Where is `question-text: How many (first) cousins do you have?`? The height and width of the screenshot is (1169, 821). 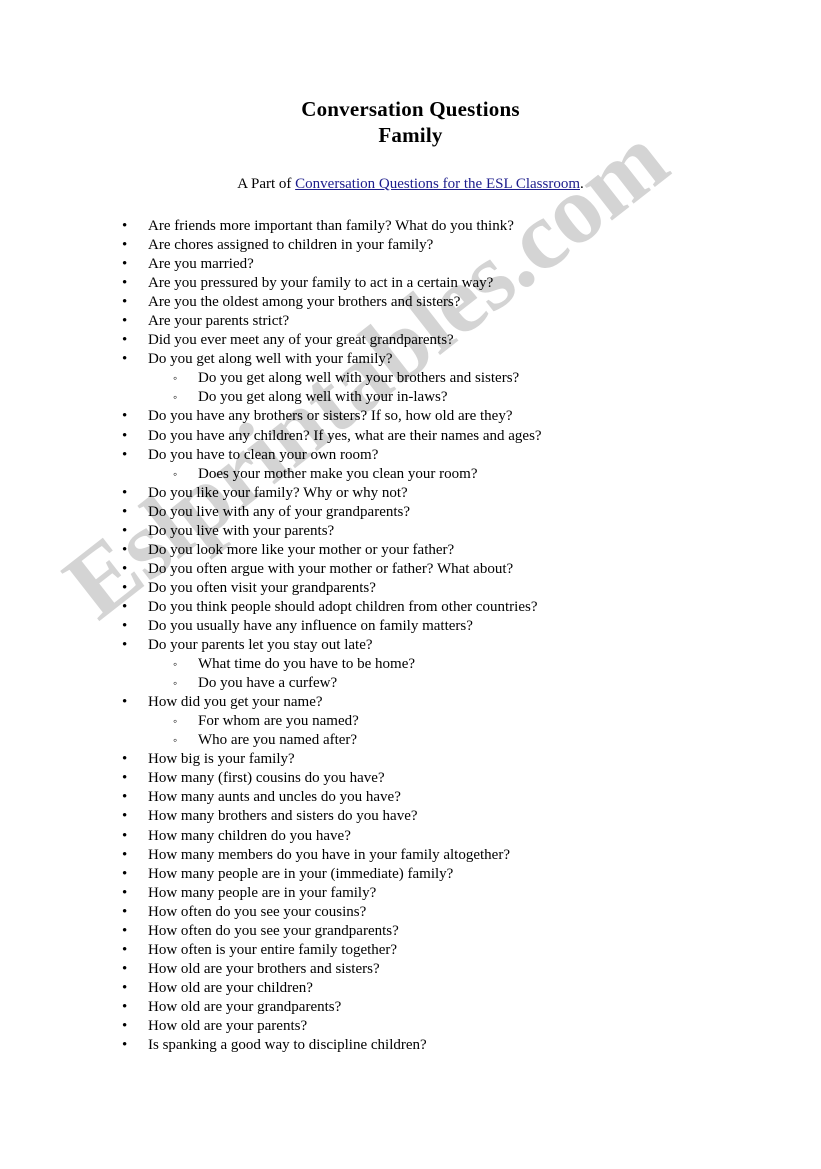 question-text: How many (first) cousins do you have? is located at coordinates (266, 778).